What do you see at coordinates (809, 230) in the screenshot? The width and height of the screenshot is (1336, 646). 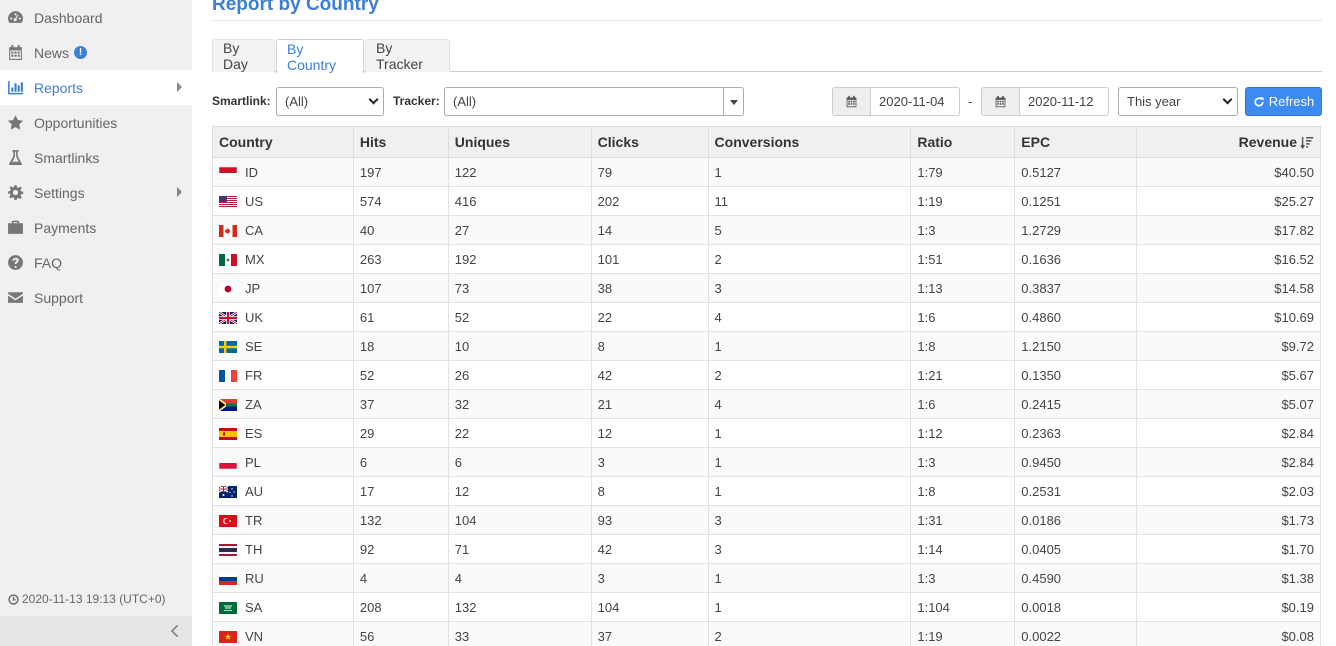 I see `cell-conversions: 5` at bounding box center [809, 230].